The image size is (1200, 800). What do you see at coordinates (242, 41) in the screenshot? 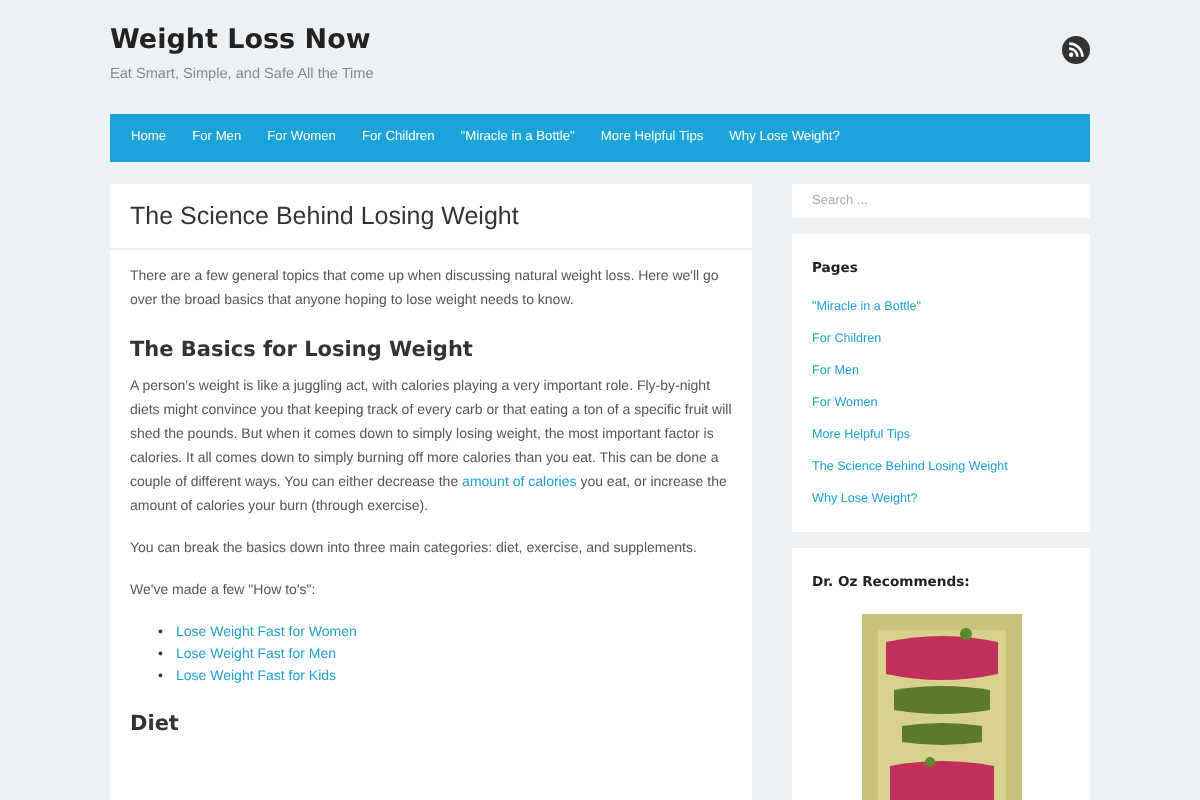
I see `site-title: Weight Loss Now` at bounding box center [242, 41].